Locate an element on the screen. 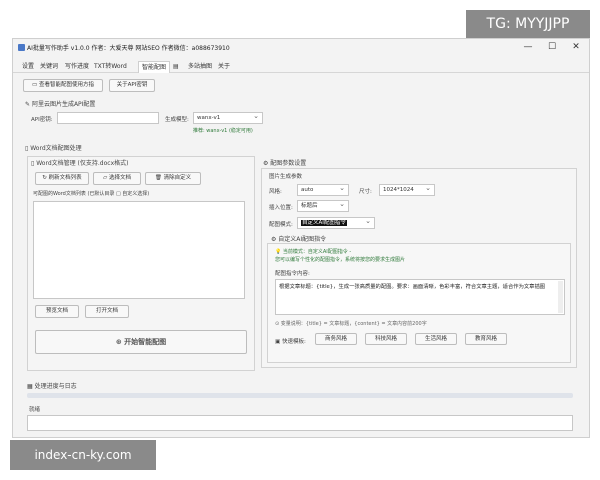  tab-keywords: 关键词 is located at coordinates (49, 67).